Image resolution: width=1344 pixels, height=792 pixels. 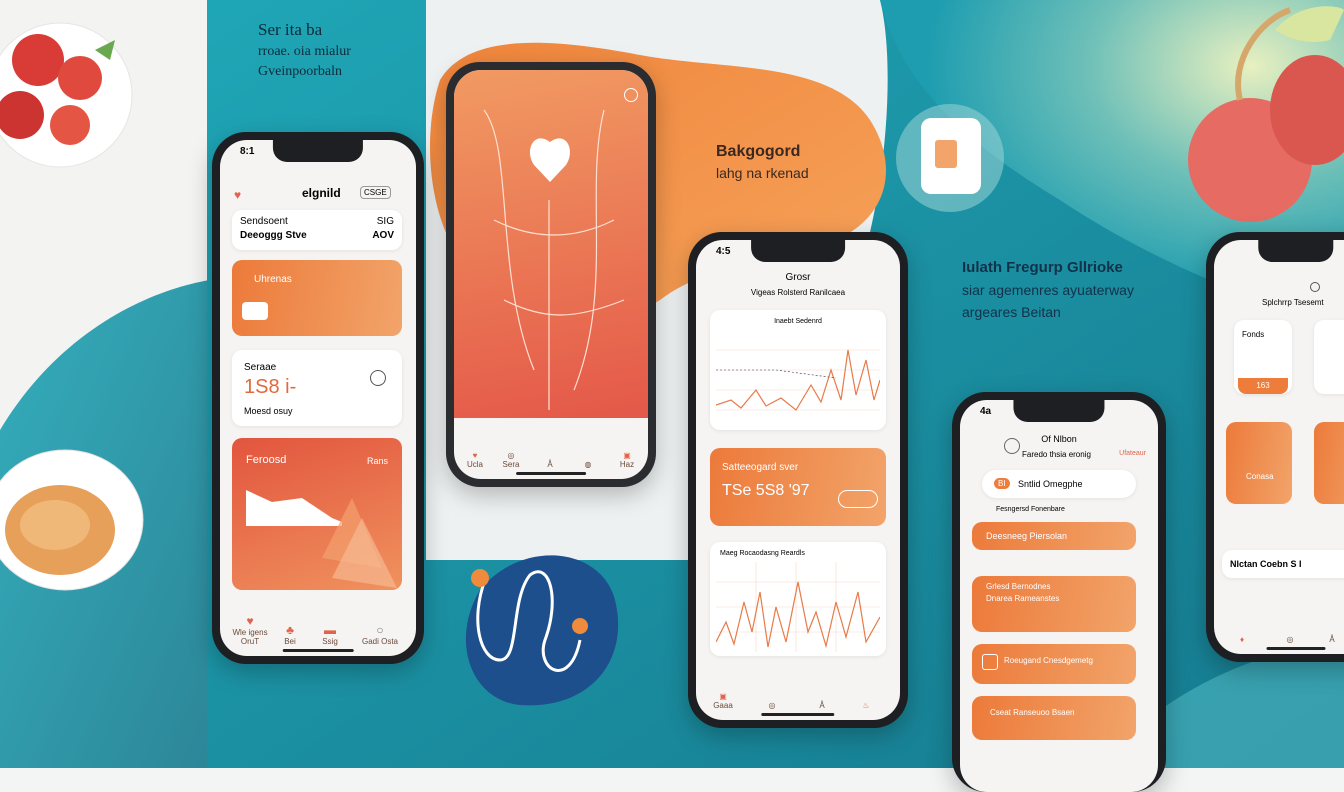 What do you see at coordinates (1059, 439) in the screenshot?
I see `page-title: Of Nlbon` at bounding box center [1059, 439].